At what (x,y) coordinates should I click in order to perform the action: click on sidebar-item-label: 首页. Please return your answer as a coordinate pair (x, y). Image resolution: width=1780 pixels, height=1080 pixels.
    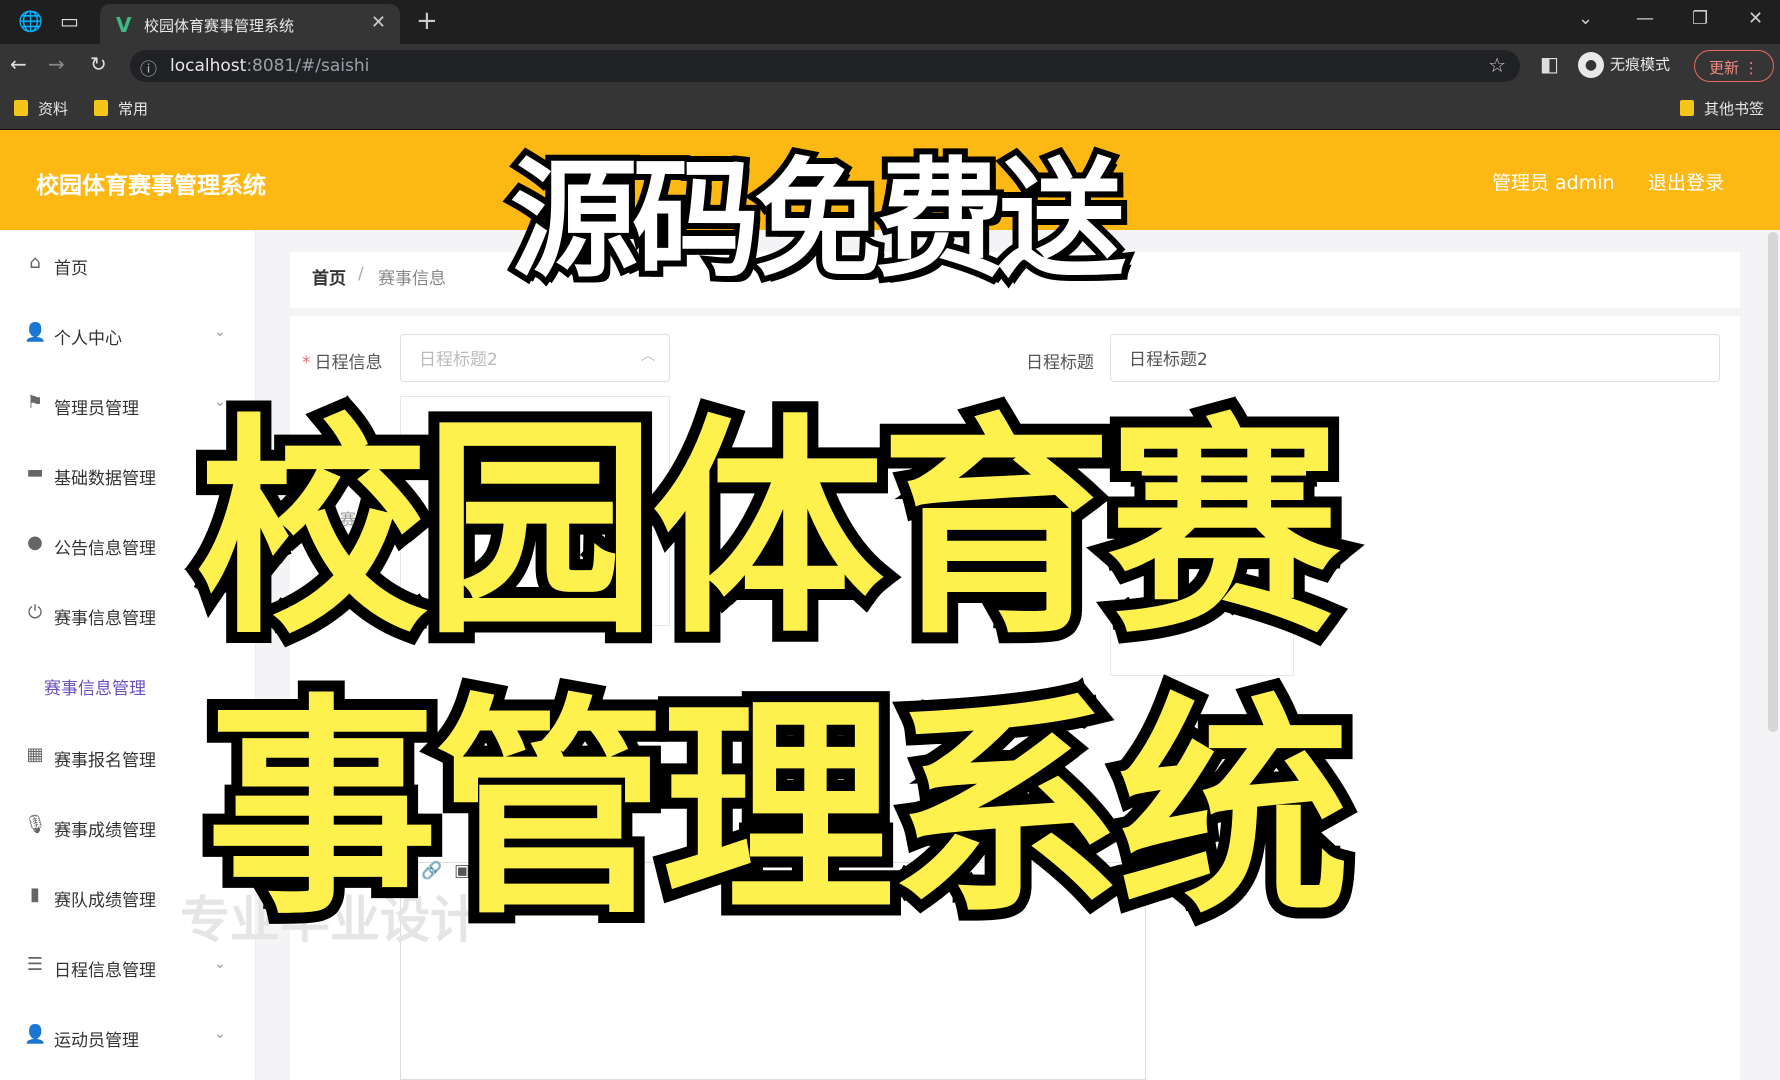
    Looking at the image, I should click on (71, 269).